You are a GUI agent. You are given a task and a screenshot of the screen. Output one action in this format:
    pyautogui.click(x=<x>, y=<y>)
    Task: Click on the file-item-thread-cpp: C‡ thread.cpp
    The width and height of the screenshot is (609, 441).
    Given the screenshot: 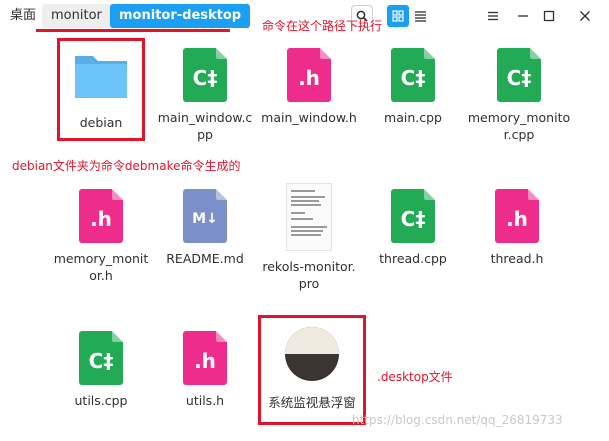 What is the action you would take?
    pyautogui.click(x=413, y=228)
    